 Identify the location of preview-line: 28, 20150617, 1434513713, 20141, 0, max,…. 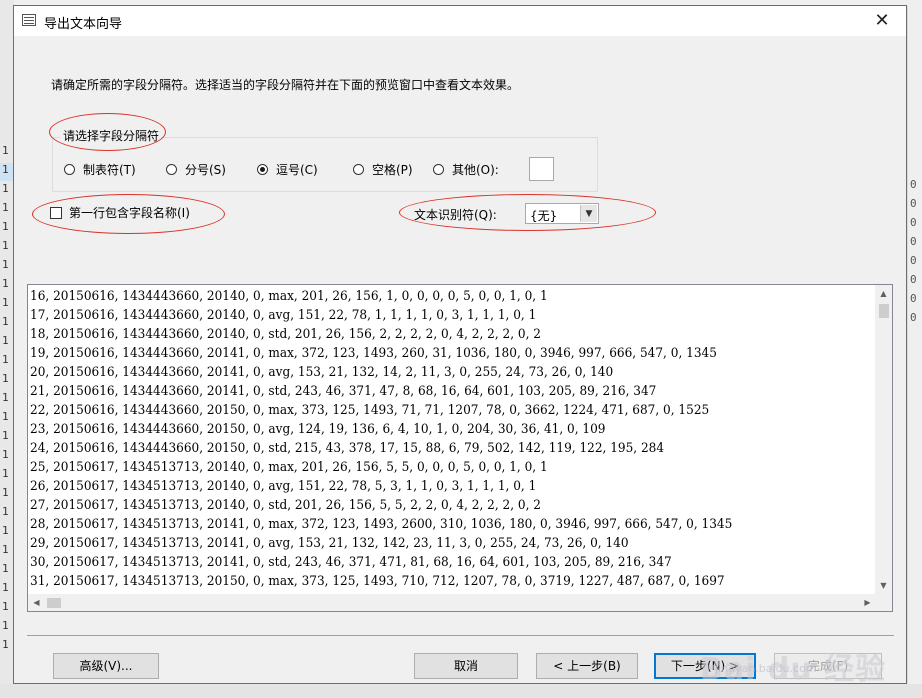
(381, 524).